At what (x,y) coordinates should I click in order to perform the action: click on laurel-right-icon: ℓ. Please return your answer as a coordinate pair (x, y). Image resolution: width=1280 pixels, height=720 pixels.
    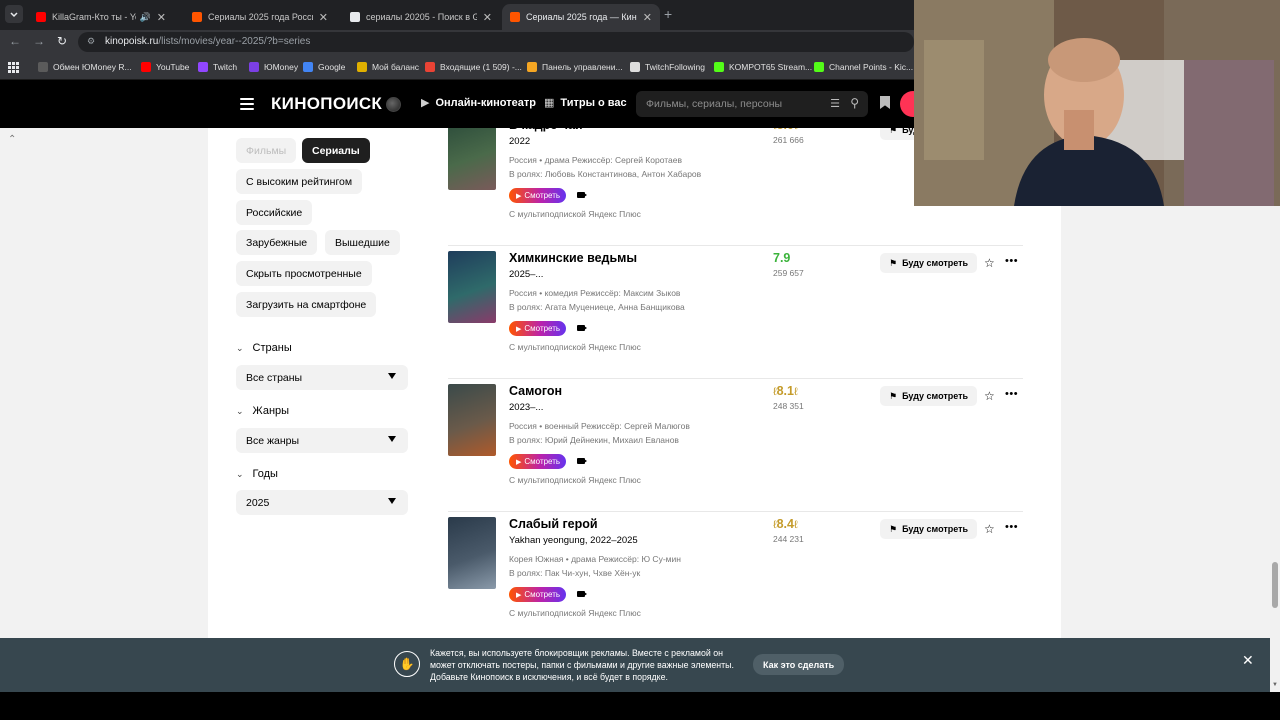
    Looking at the image, I should click on (795, 392).